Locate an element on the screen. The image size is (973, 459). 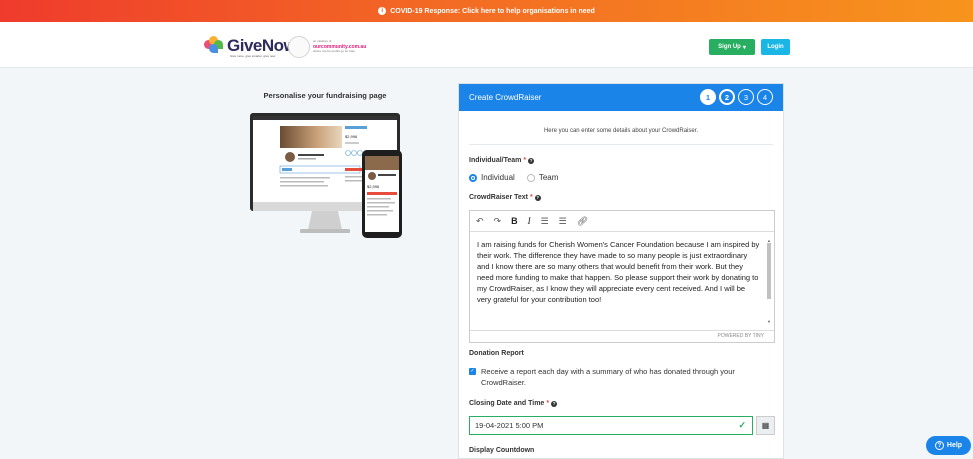
step-indicator: 1 2 3 4 is located at coordinates (736, 97).